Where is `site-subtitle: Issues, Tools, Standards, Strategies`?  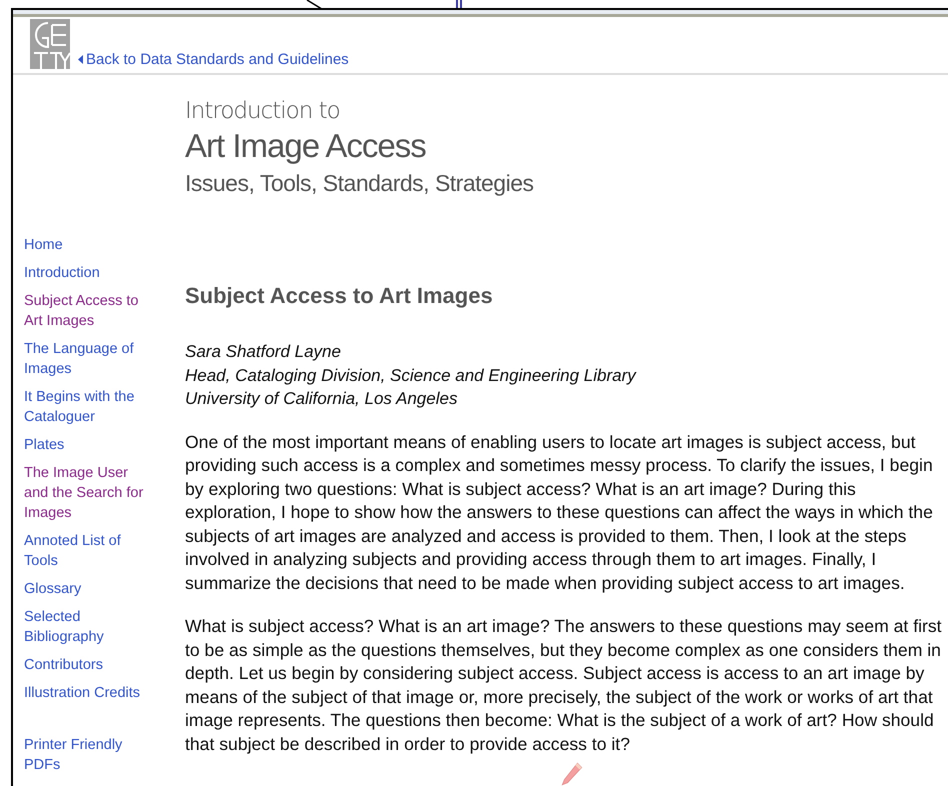
site-subtitle: Issues, Tools, Standards, Strategies is located at coordinates (359, 183).